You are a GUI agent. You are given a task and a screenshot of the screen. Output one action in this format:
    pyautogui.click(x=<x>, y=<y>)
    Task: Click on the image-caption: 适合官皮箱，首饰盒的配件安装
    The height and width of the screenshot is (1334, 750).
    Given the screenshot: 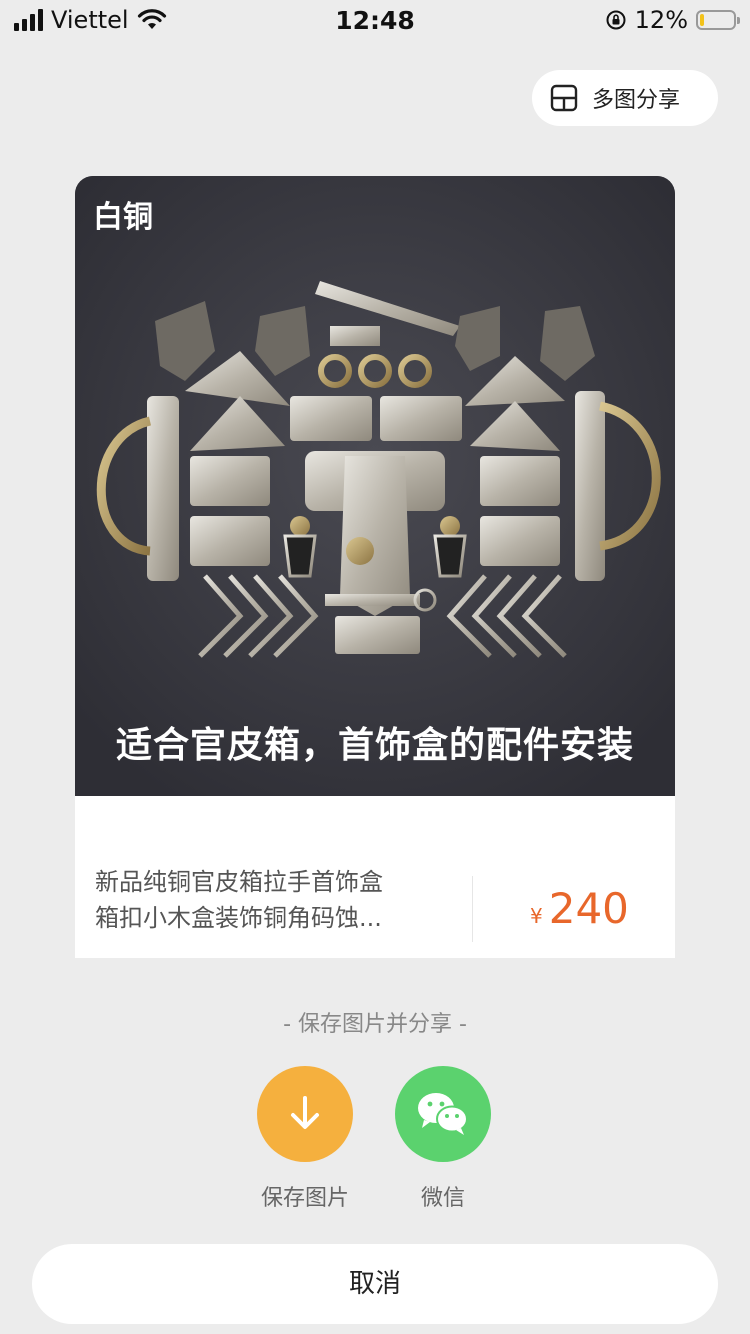 What is the action you would take?
    pyautogui.click(x=374, y=745)
    